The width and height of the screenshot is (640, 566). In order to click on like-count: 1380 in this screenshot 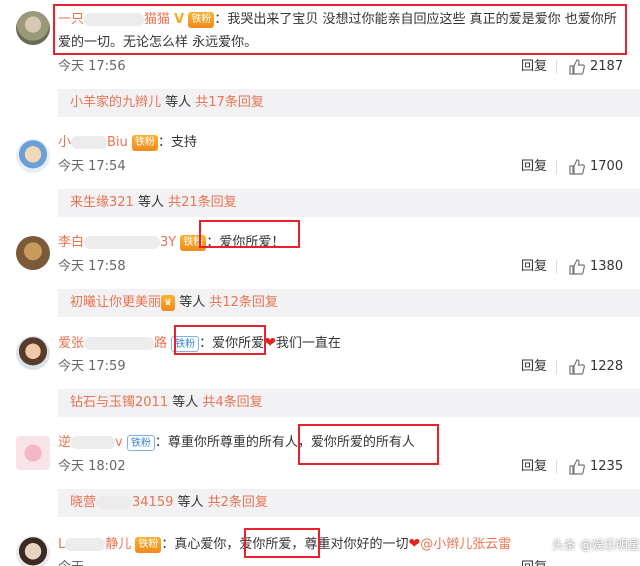, I will do `click(607, 266)`.